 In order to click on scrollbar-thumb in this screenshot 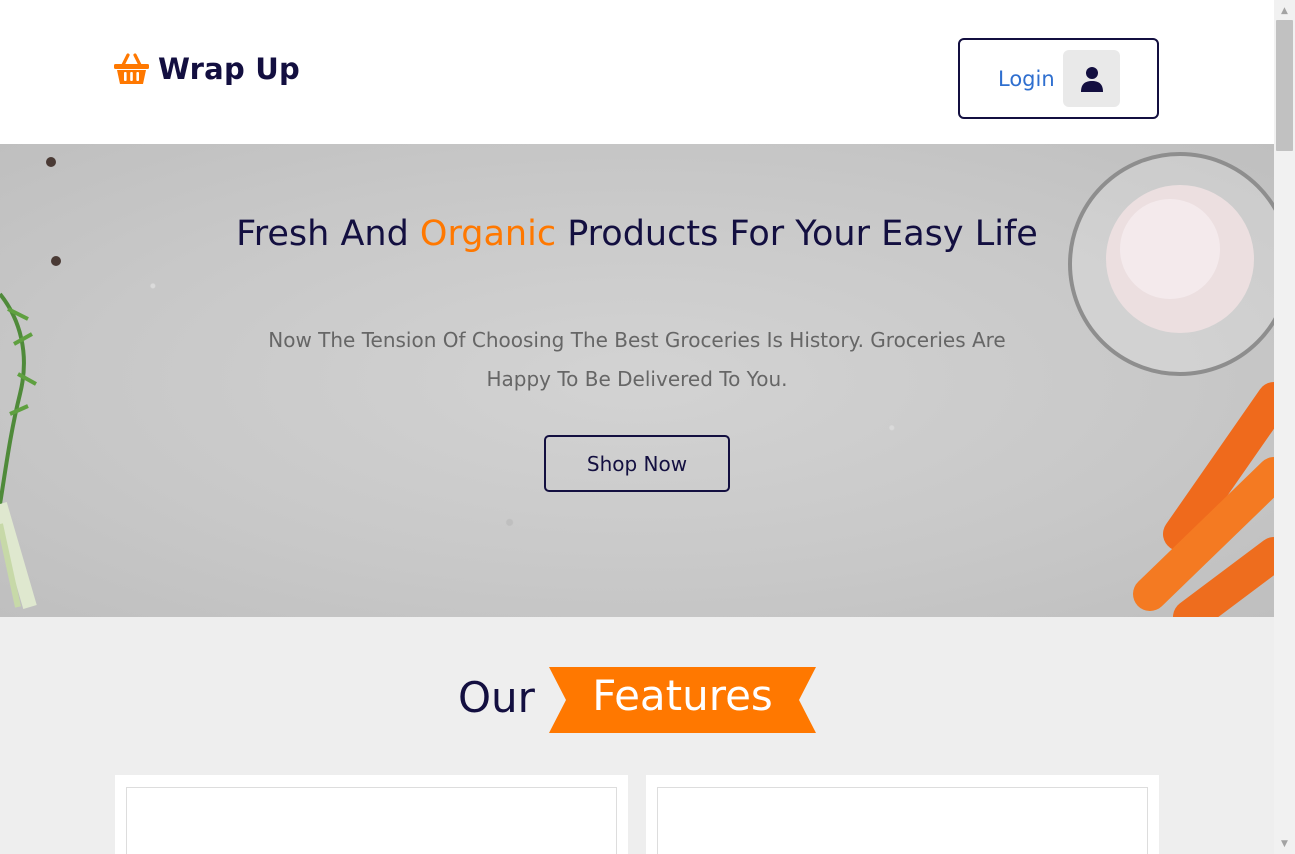, I will do `click(1284, 85)`.